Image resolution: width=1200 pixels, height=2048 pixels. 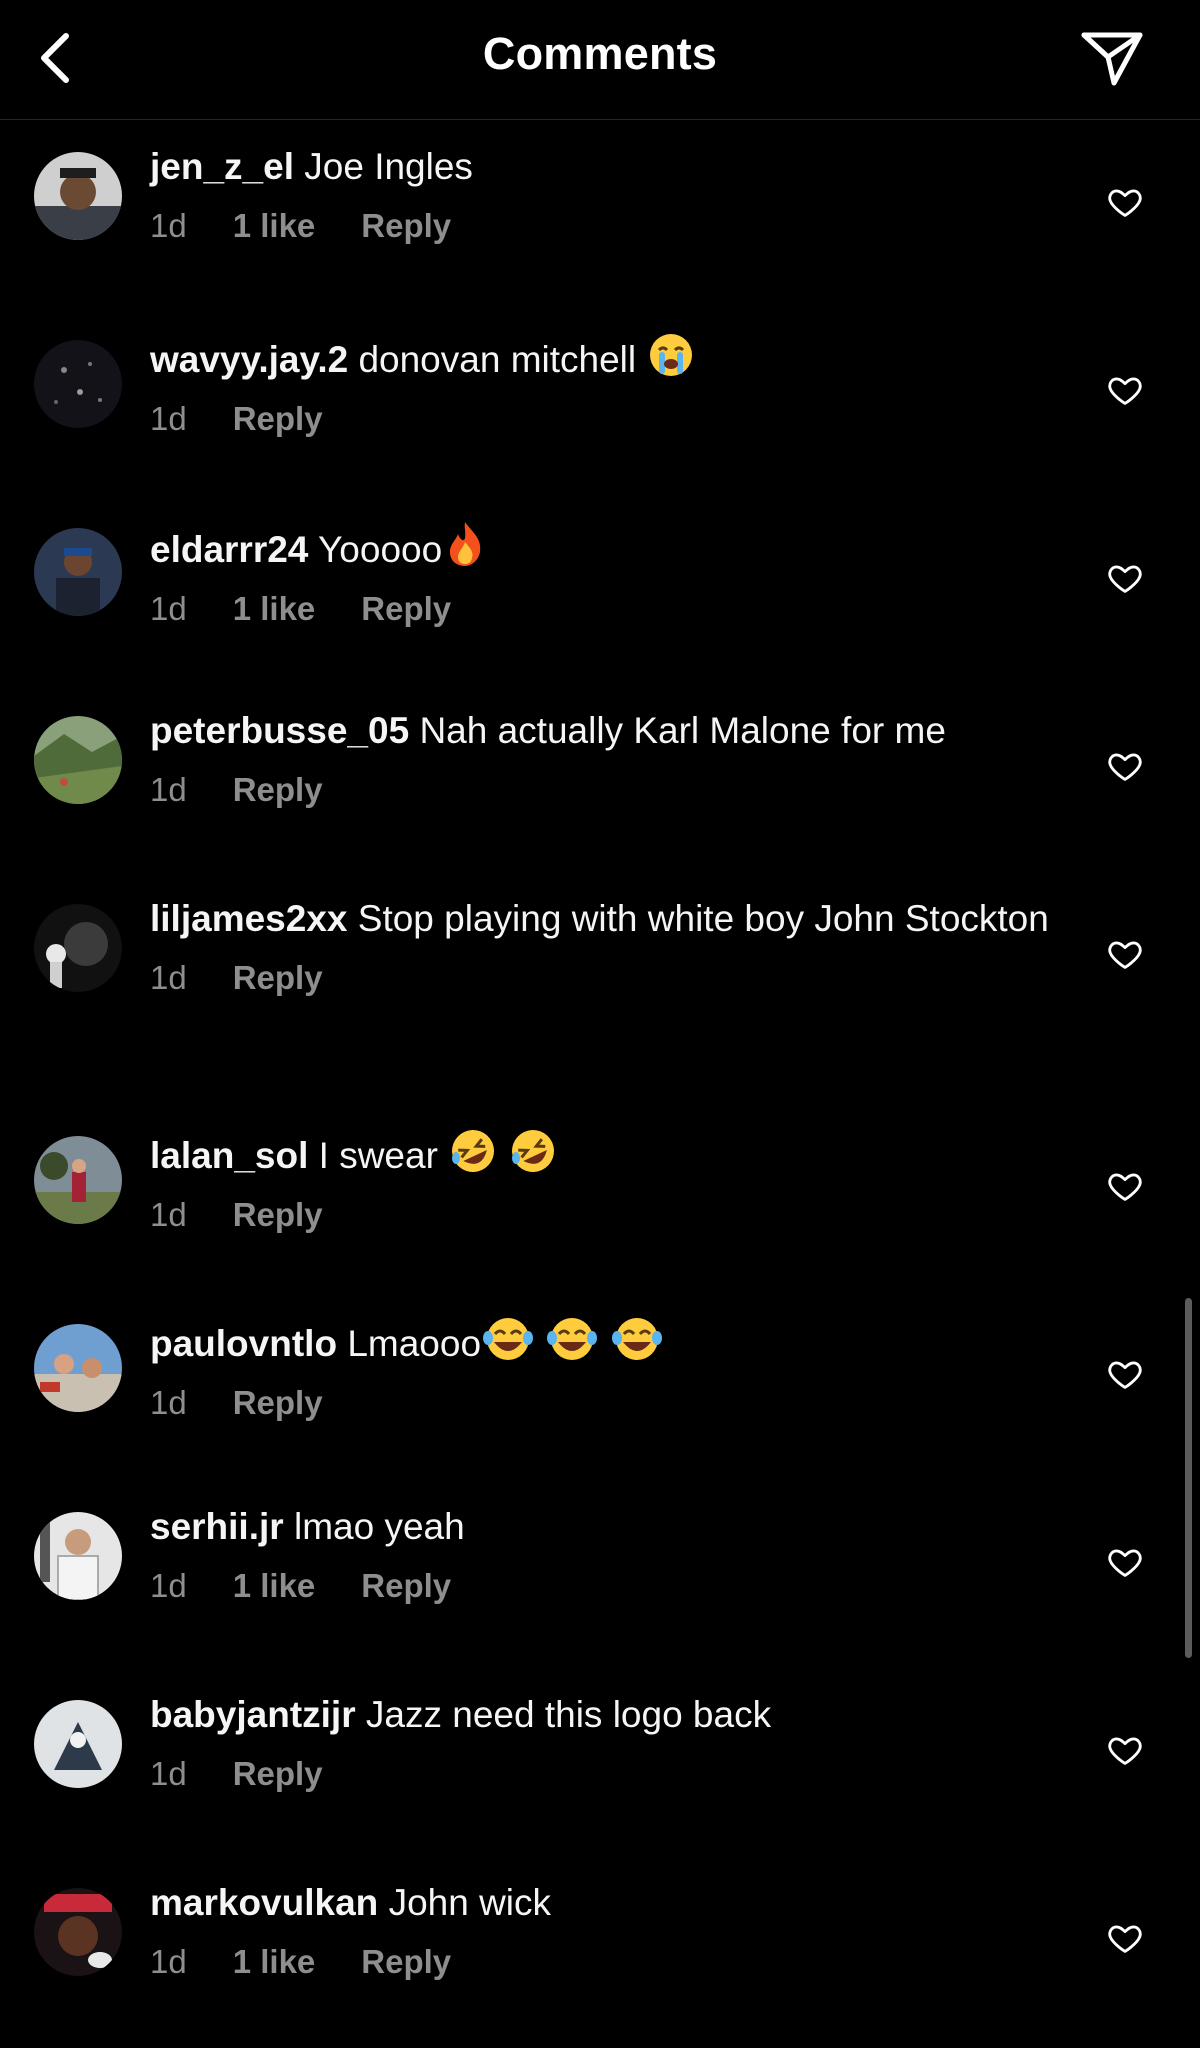 I want to click on comment-text: lalan_sol I swear, so click(x=600, y=1153).